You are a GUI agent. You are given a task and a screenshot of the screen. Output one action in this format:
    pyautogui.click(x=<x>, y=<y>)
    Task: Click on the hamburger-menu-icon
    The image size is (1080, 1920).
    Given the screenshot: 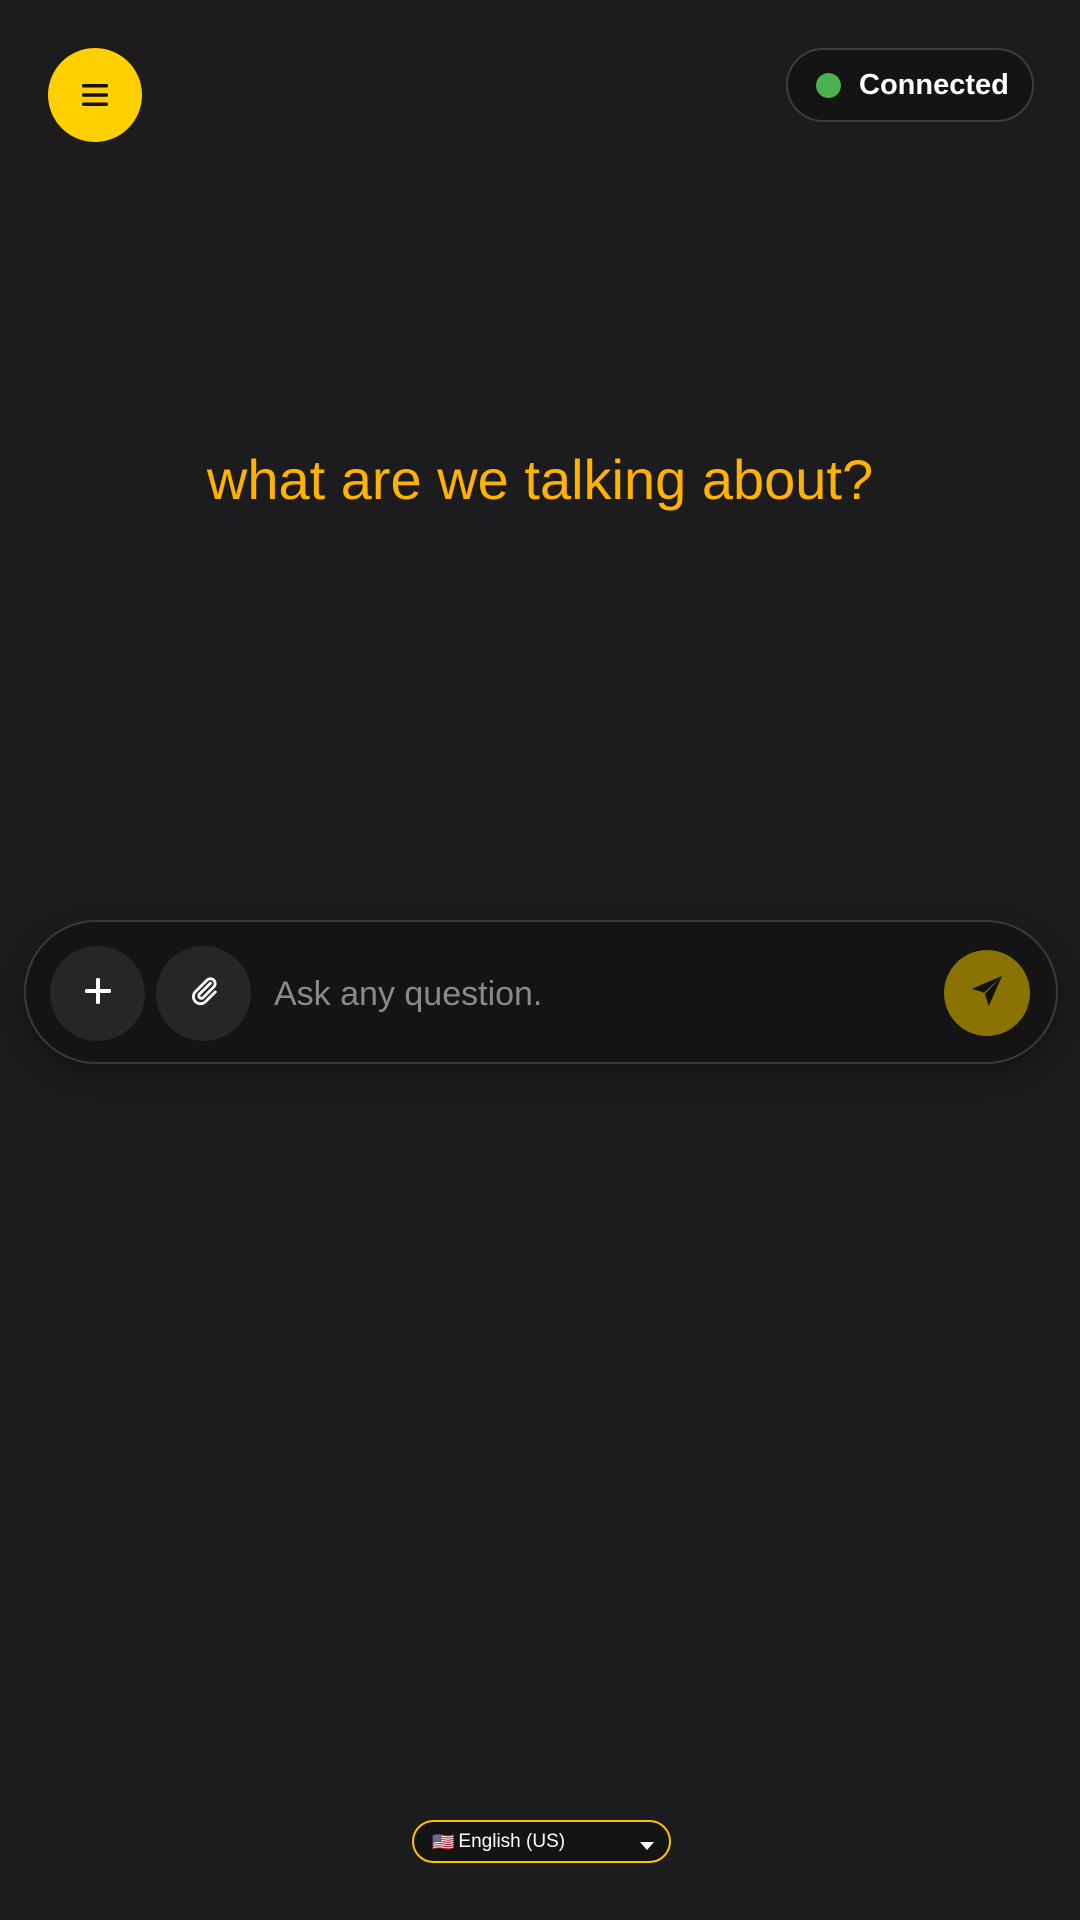 What is the action you would take?
    pyautogui.click(x=95, y=95)
    